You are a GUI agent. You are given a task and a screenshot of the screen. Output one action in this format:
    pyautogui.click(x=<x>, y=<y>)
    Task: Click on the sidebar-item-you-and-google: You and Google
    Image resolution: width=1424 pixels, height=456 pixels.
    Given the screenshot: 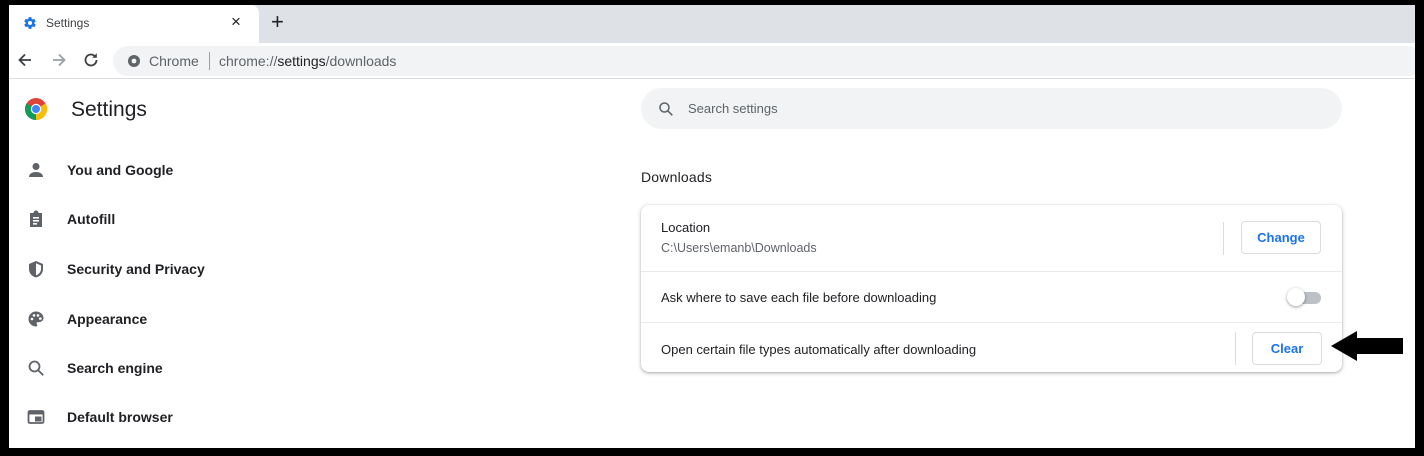 What is the action you would take?
    pyautogui.click(x=159, y=170)
    